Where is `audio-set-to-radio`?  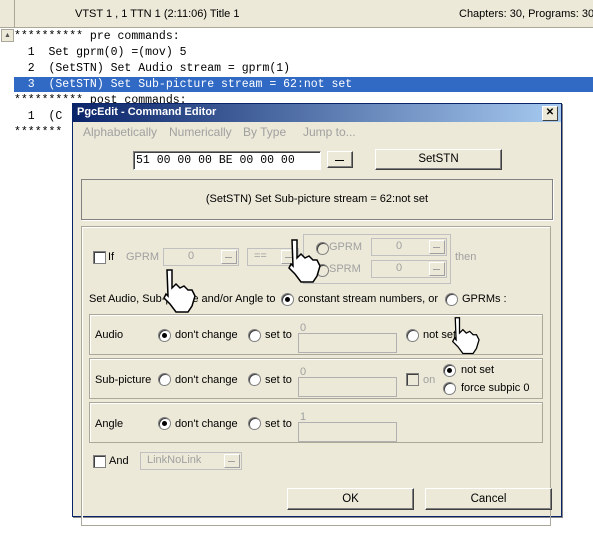 audio-set-to-radio is located at coordinates (254, 335).